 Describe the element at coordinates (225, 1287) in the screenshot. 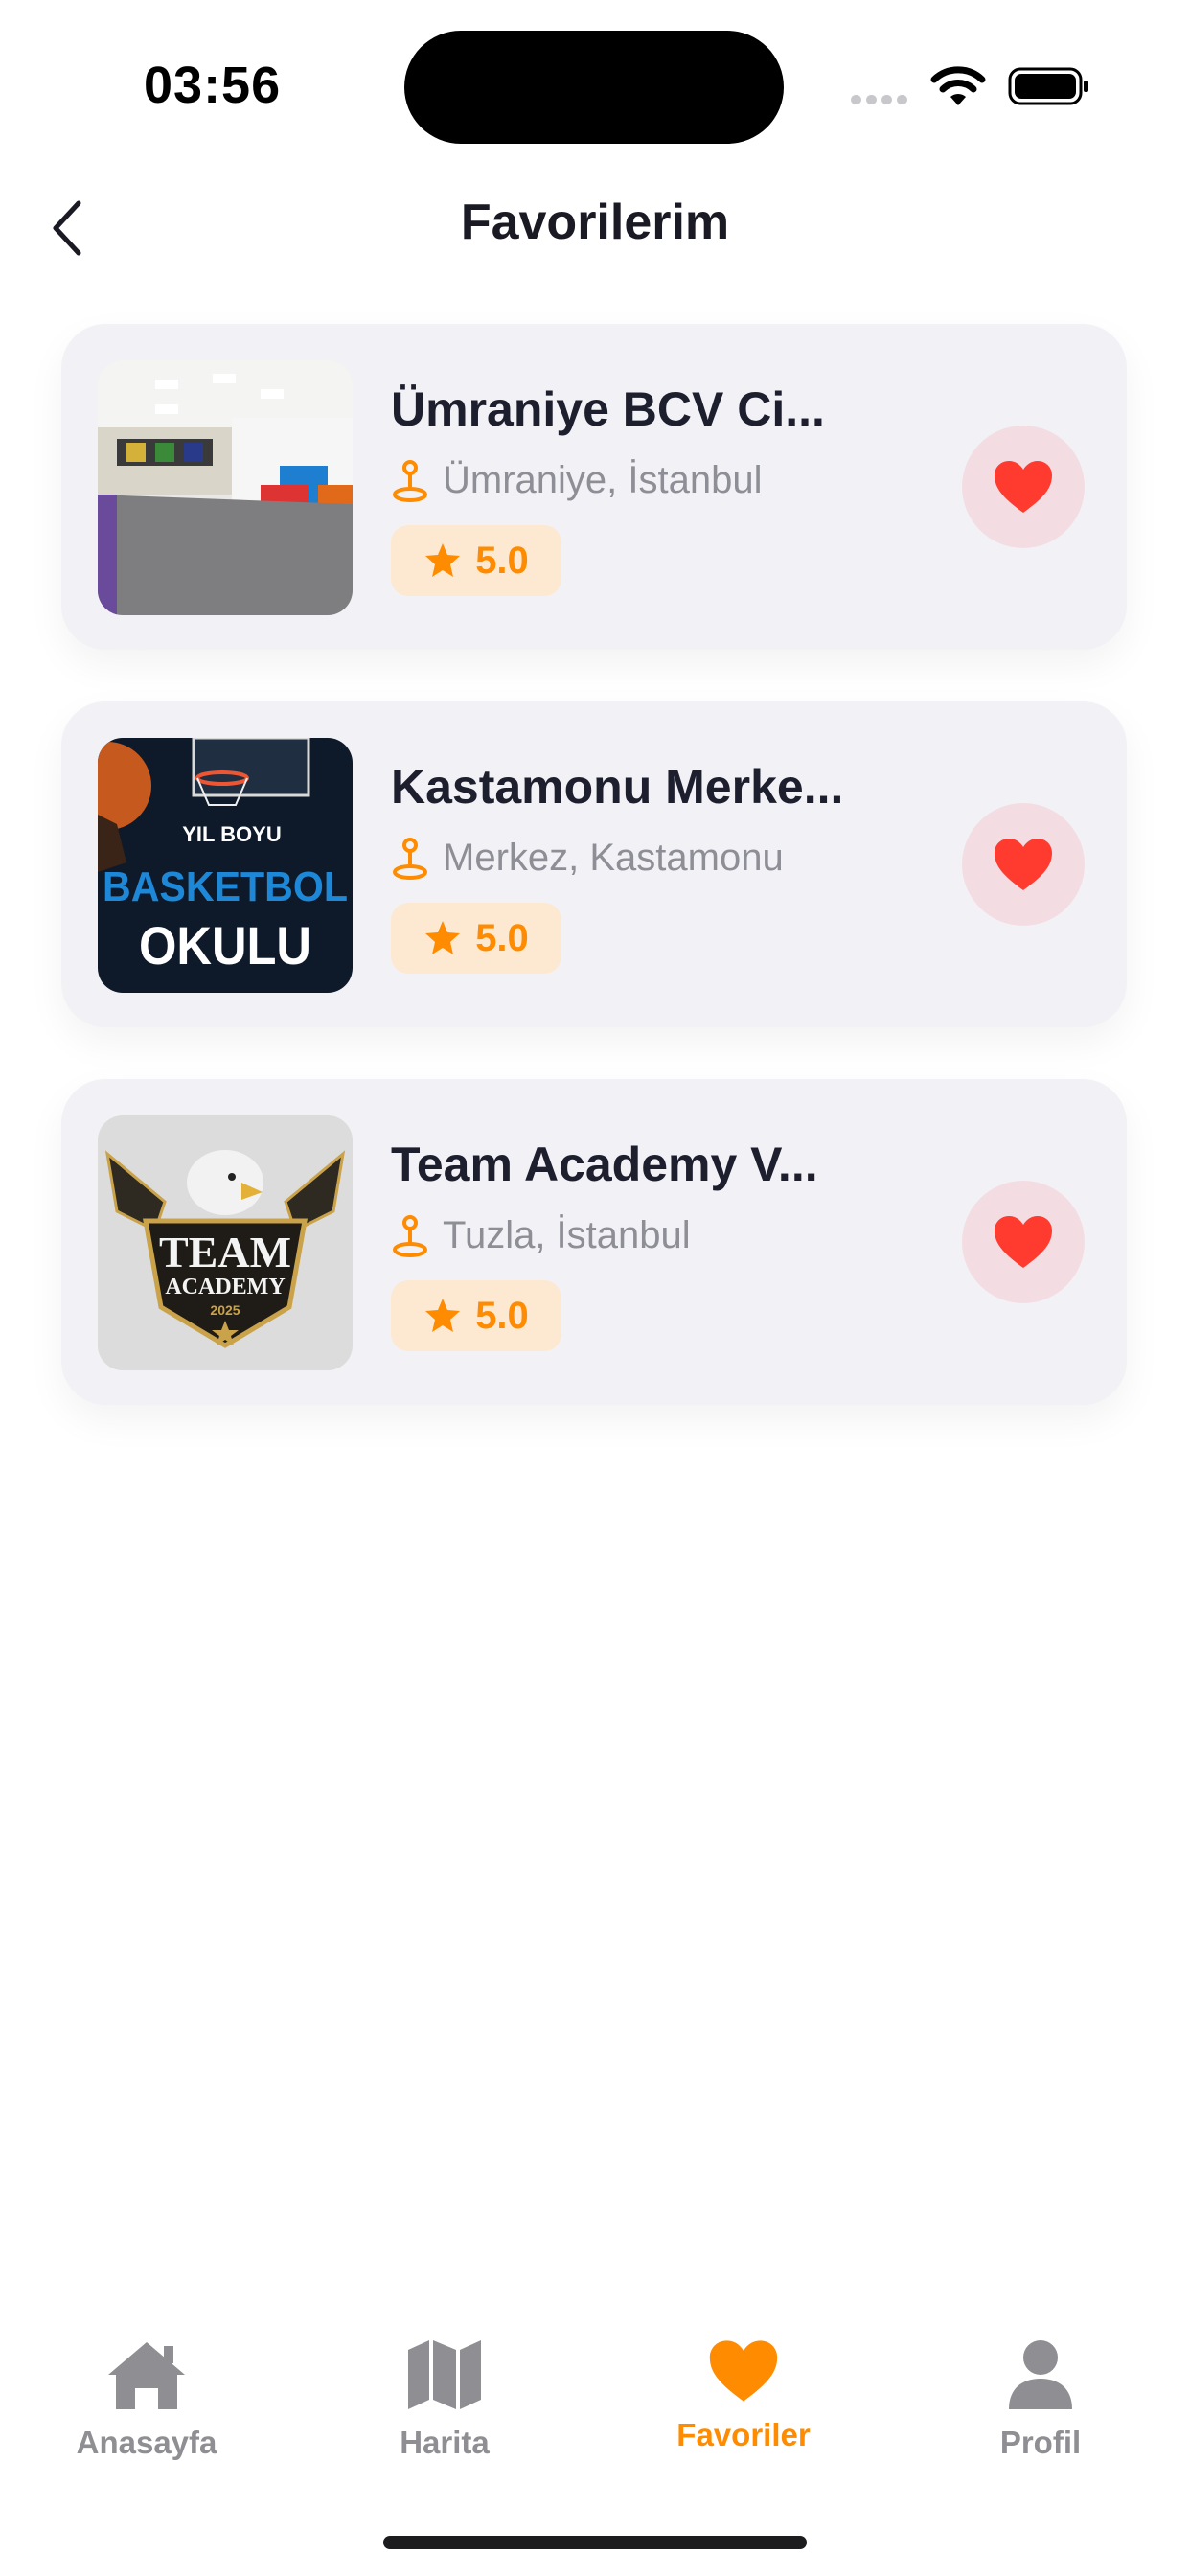

I see `logo-line-2: ACADEMY` at that location.